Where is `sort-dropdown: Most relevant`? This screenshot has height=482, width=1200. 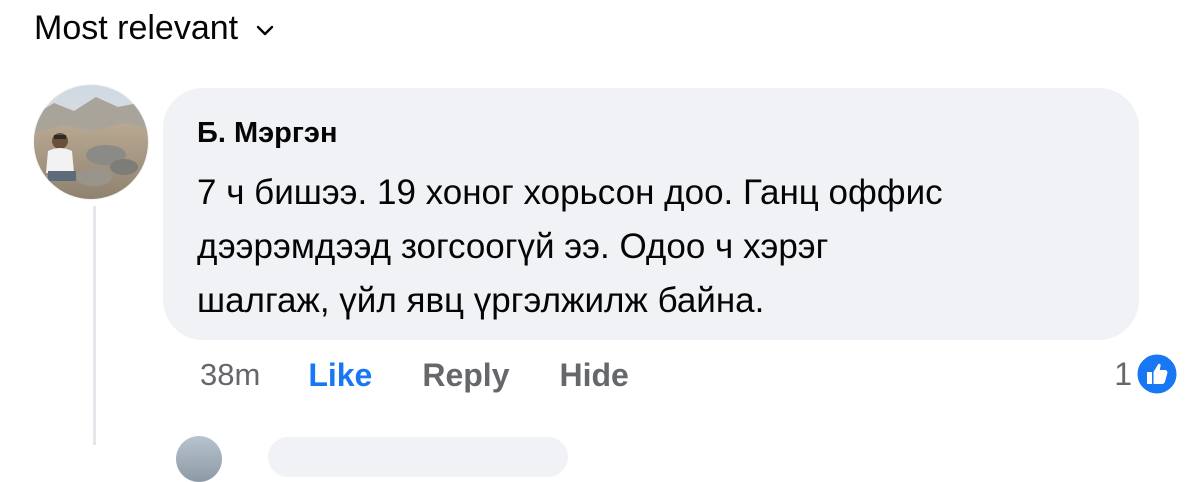
sort-dropdown: Most relevant is located at coordinates (155, 28).